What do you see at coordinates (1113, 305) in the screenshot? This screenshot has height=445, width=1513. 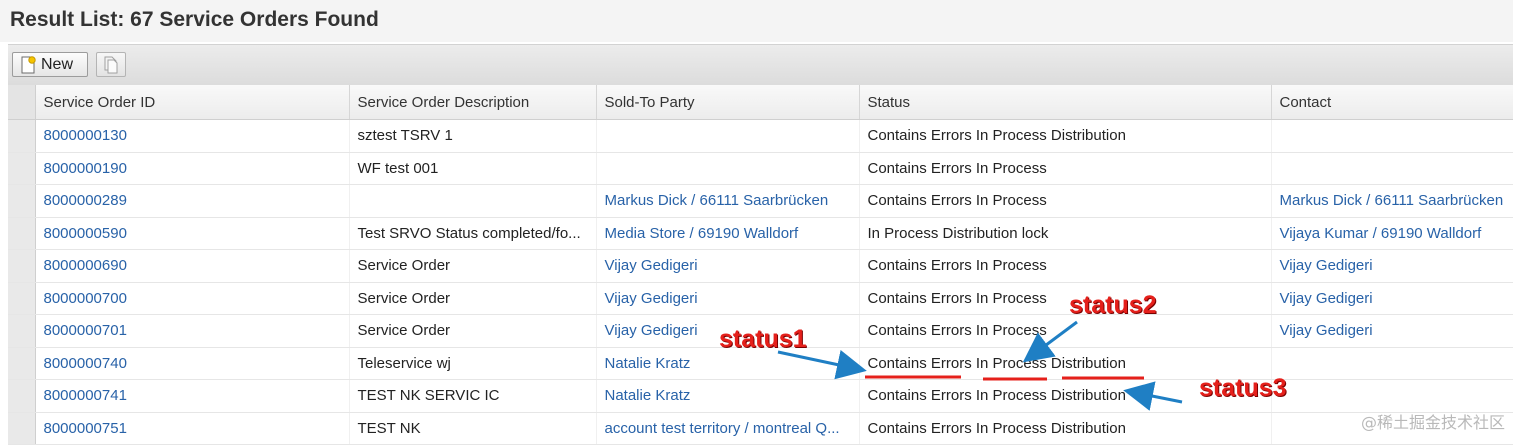 I see `status2-label: status2` at bounding box center [1113, 305].